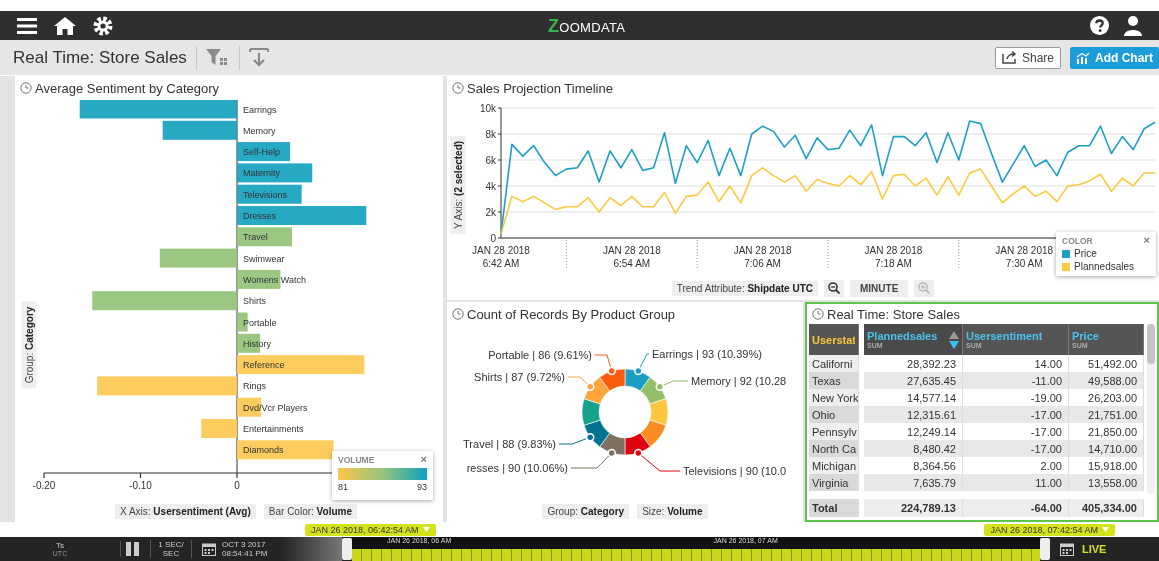 This screenshot has height=561, width=1159. I want to click on interval-button: MINUTE, so click(879, 288).